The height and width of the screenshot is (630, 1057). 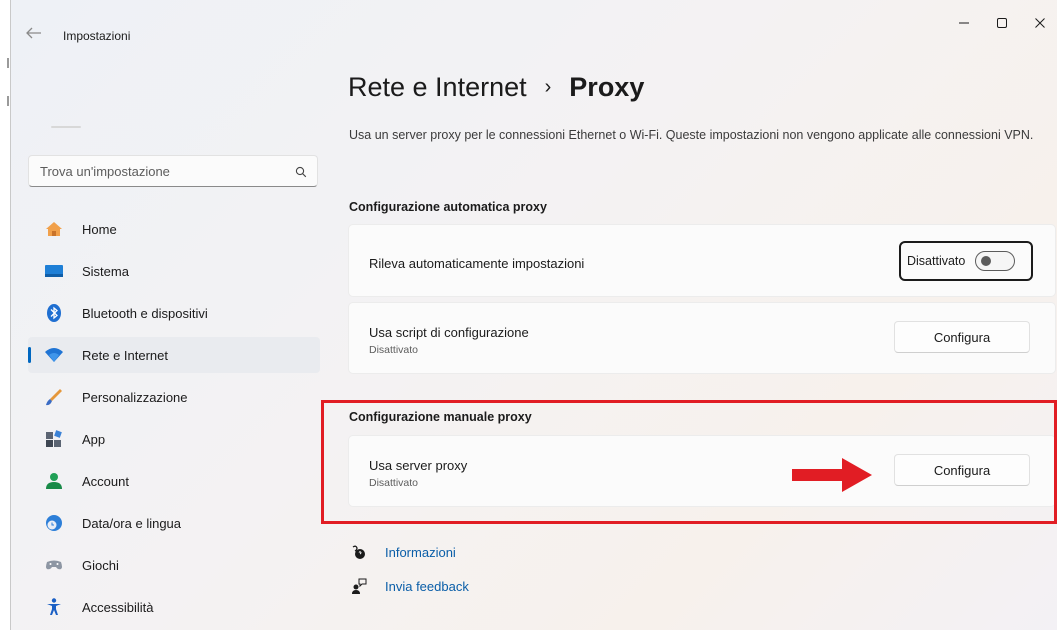 I want to click on feedback-link-label: Invia feedback, so click(x=427, y=586).